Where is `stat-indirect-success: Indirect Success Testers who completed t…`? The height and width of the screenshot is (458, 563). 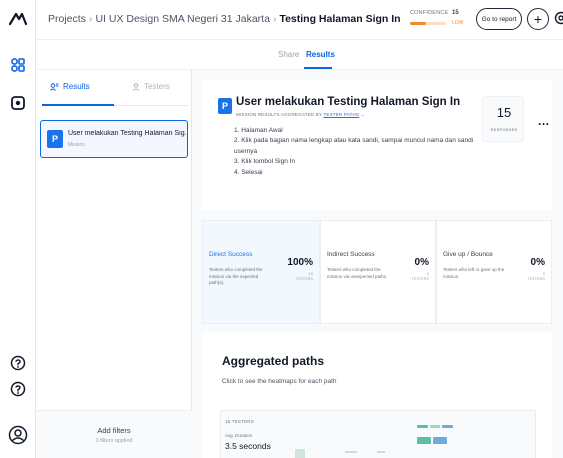 stat-indirect-success: Indirect Success Testers who completed t… is located at coordinates (378, 272).